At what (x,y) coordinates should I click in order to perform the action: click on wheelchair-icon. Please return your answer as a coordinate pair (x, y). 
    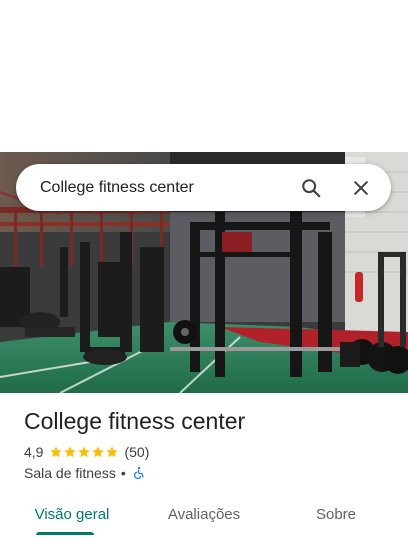
    Looking at the image, I should click on (138, 472).